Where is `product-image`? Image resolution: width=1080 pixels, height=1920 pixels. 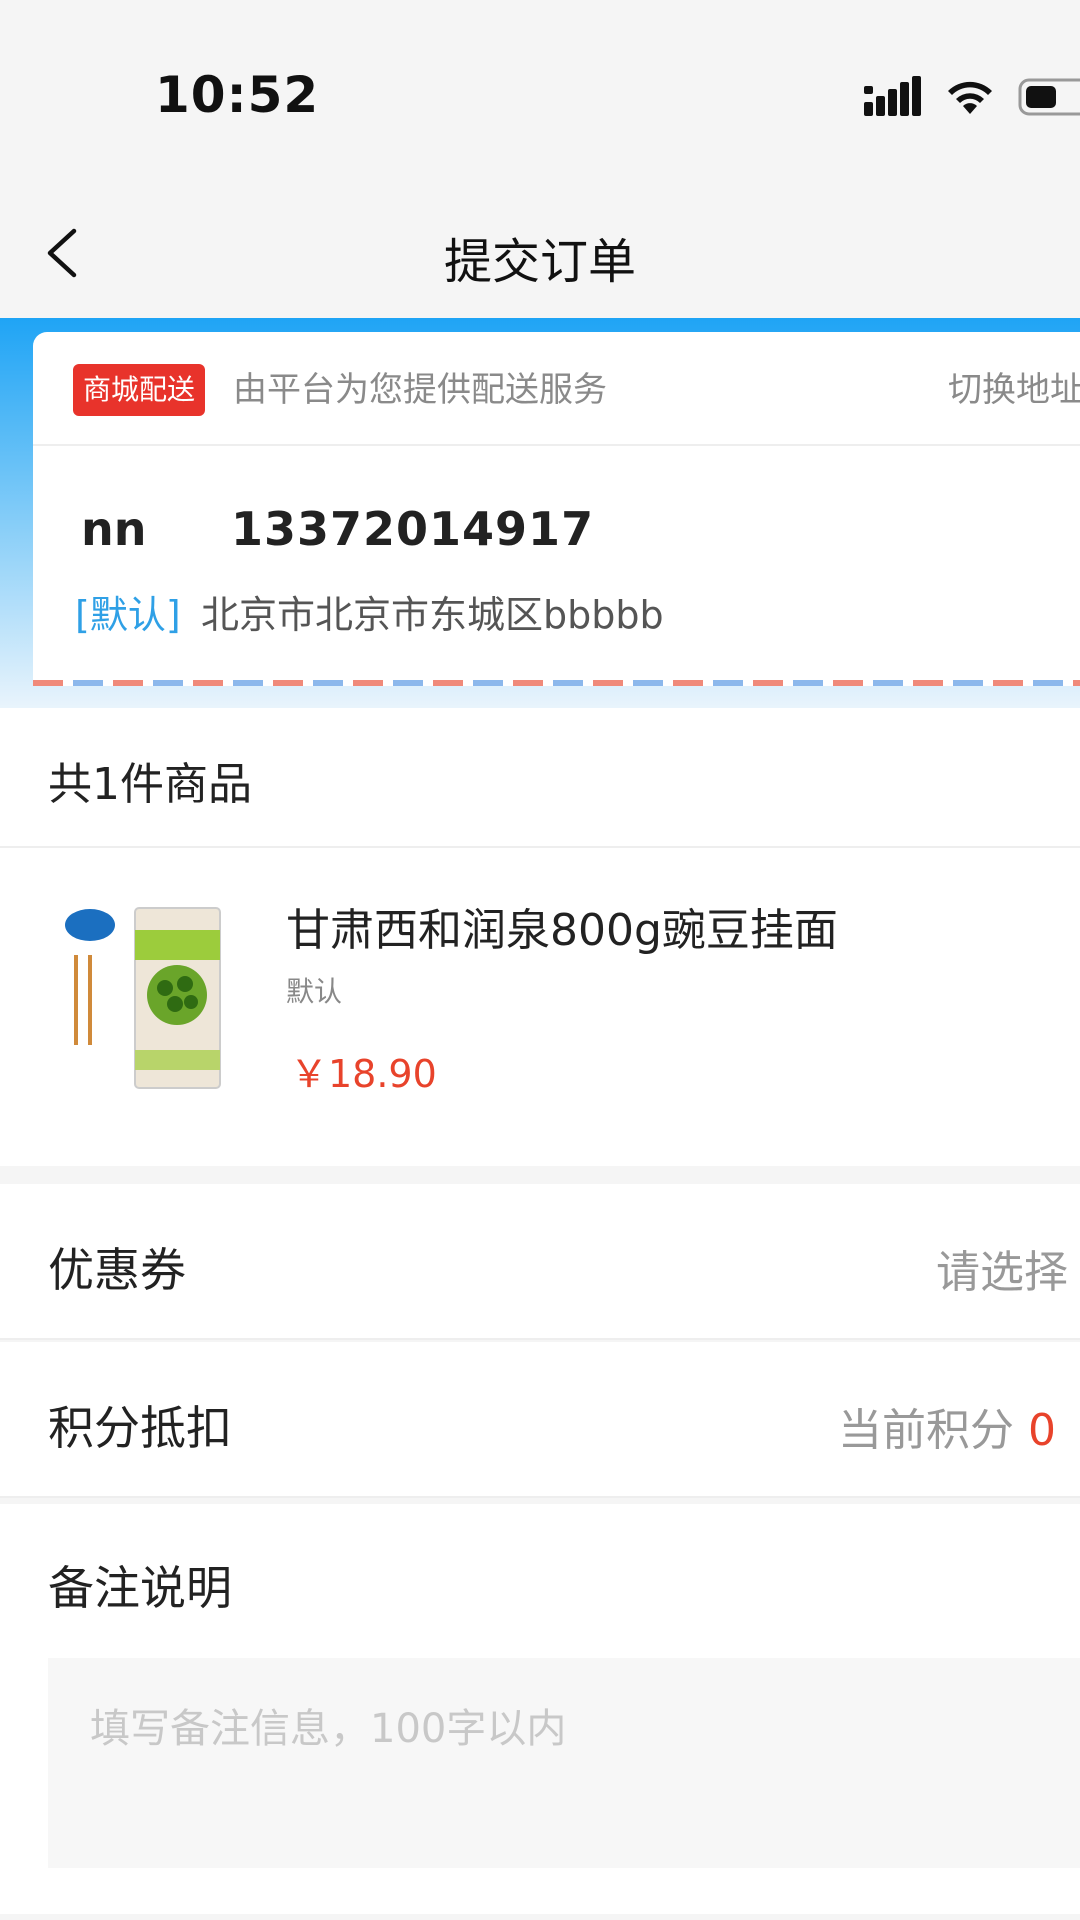 product-image is located at coordinates (145, 995).